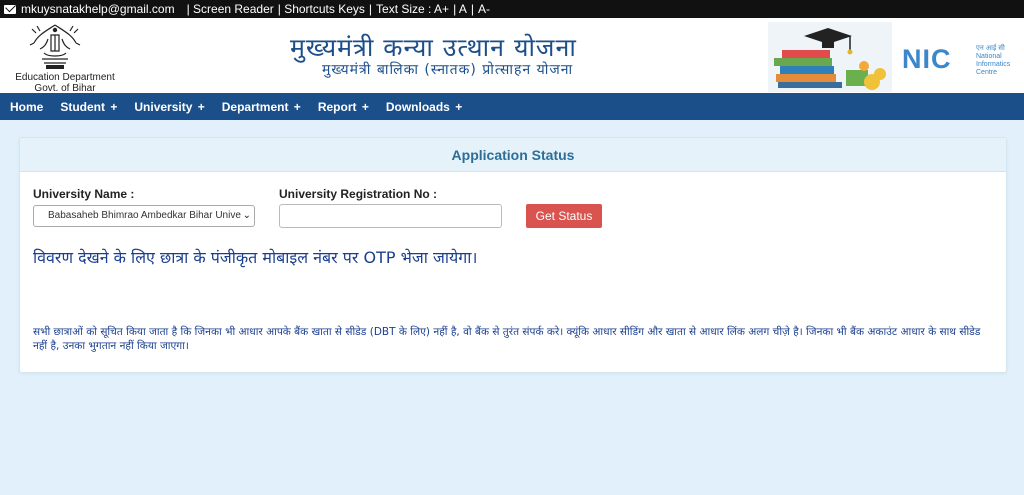  Describe the element at coordinates (460, 9) in the screenshot. I see `text-size-normal: | A` at that location.